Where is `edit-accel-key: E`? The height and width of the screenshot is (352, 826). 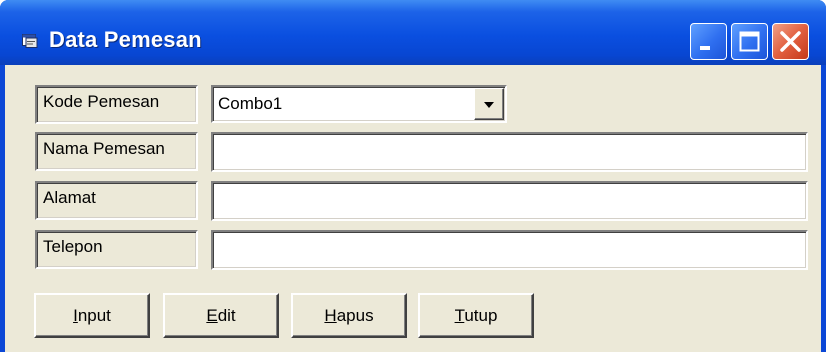 edit-accel-key: E is located at coordinates (212, 315).